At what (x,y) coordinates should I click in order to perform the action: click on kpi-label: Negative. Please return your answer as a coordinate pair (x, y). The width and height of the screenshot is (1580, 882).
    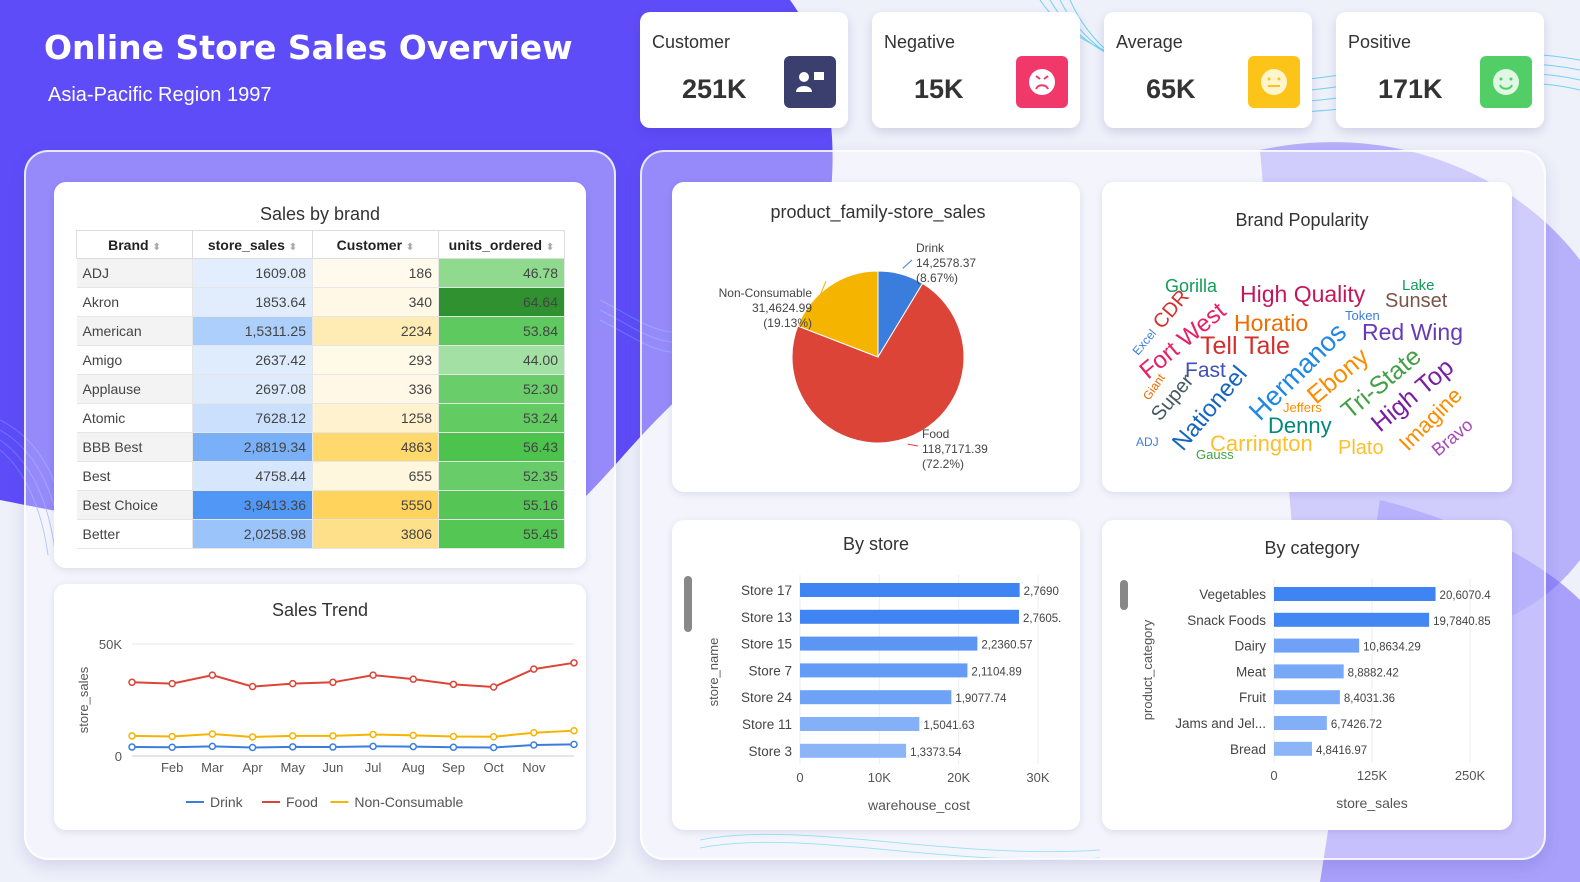
    Looking at the image, I should click on (920, 42).